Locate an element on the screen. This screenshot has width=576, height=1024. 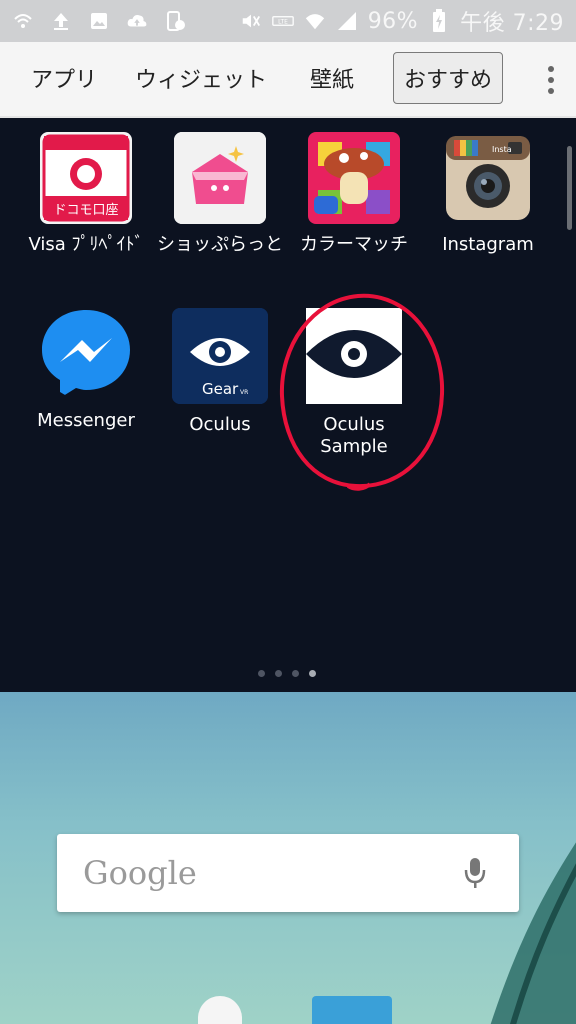
docomo-koza-icon: ドコモ口座 is located at coordinates (86, 178).